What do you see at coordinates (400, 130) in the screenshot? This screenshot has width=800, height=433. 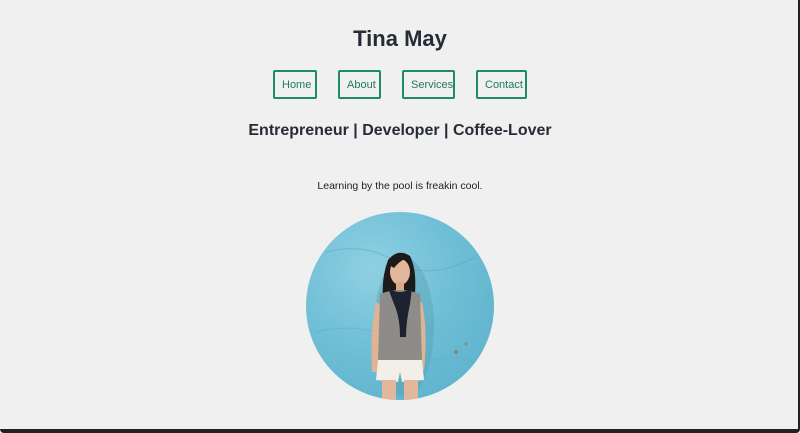 I see `tagline: Entrepreneur | Developer | Coffee-Lover` at bounding box center [400, 130].